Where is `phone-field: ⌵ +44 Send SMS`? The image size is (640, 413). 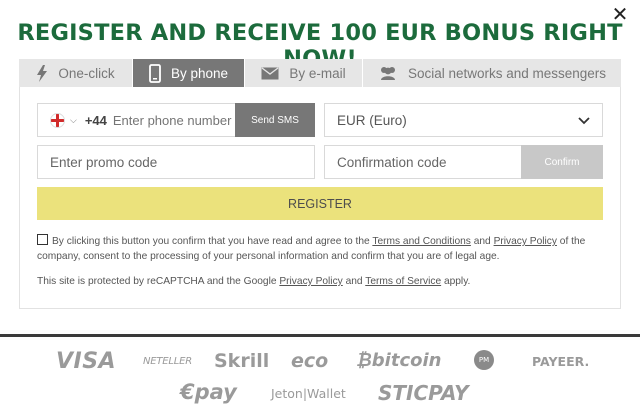 phone-field: ⌵ +44 Send SMS is located at coordinates (176, 120).